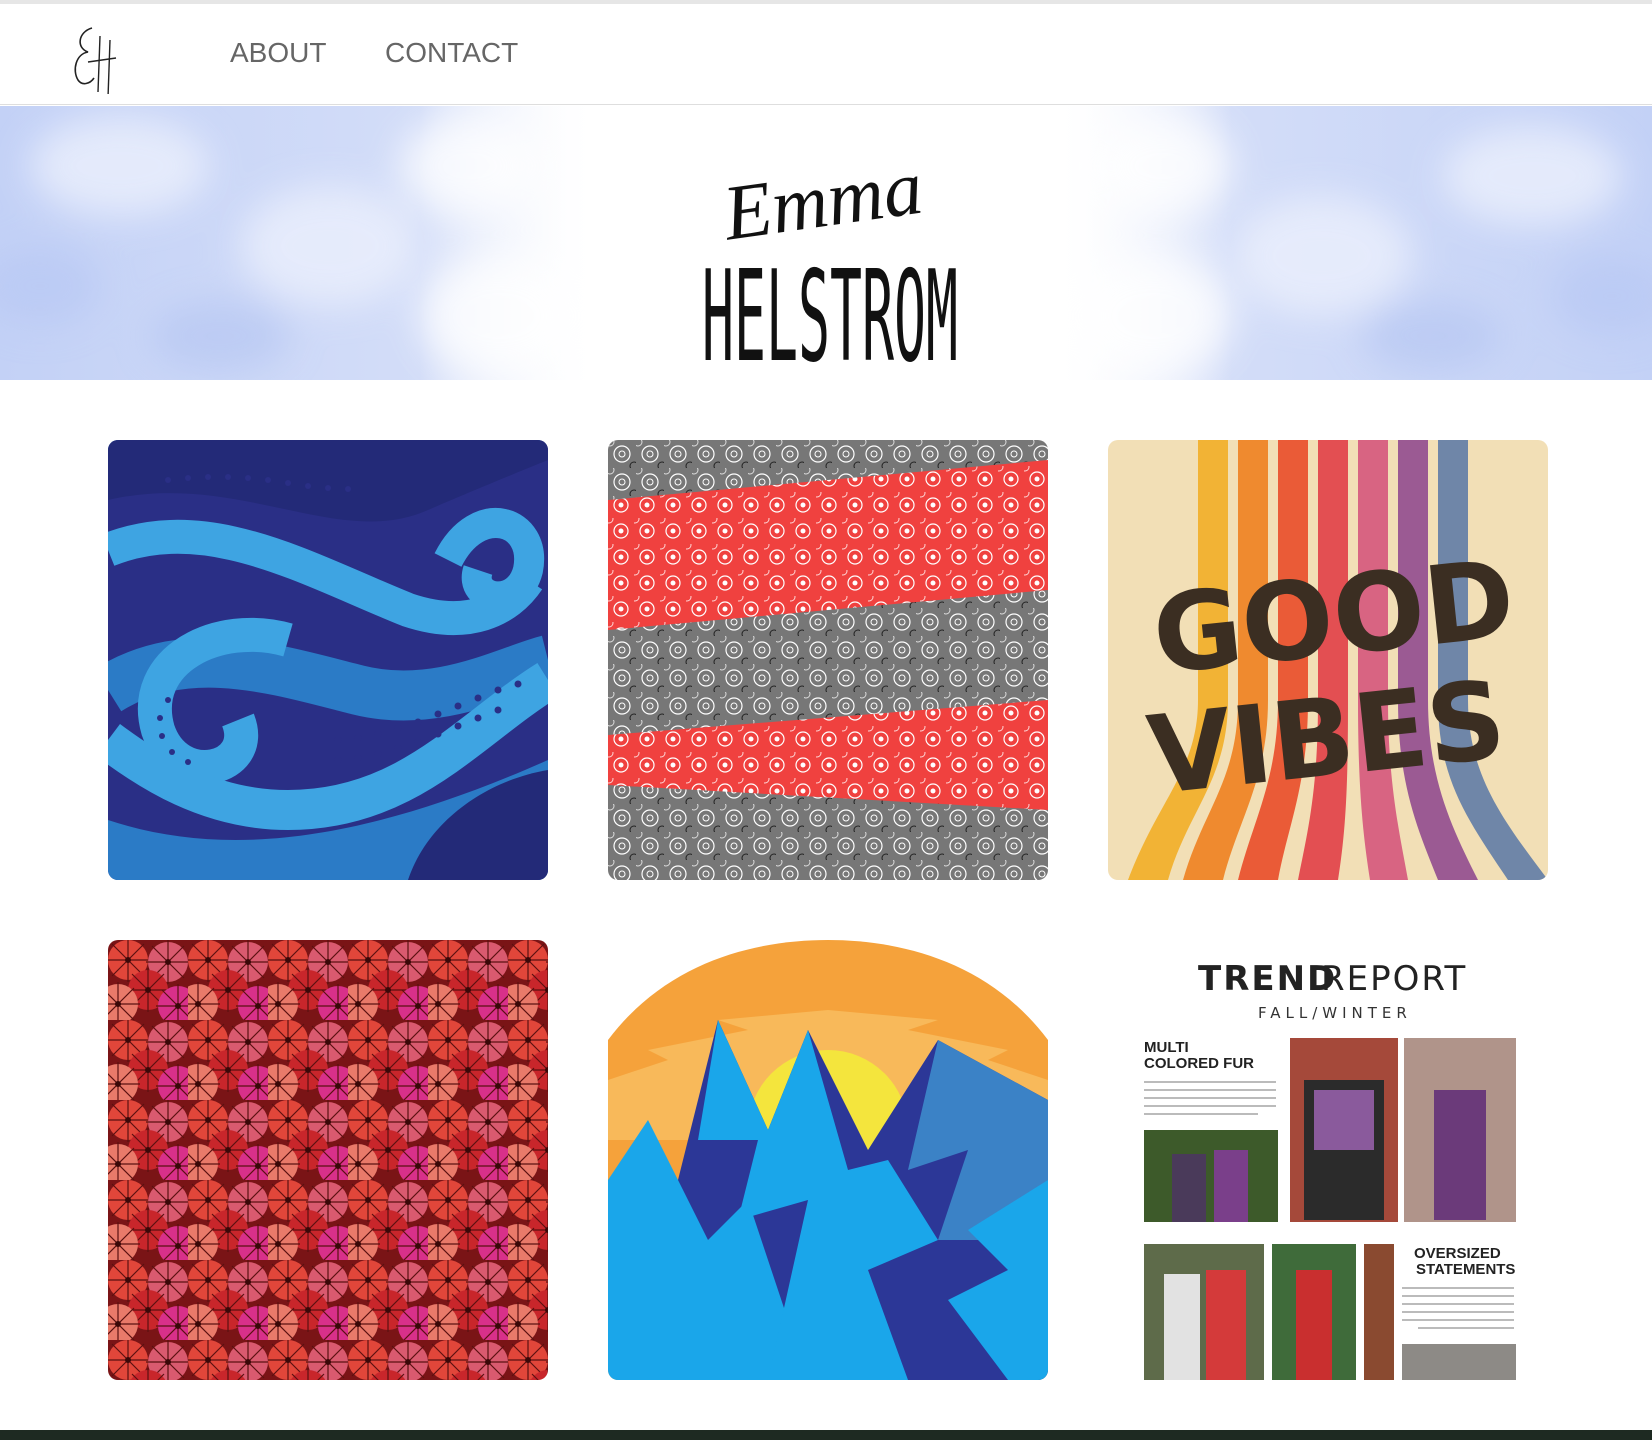 The image size is (1652, 1440). What do you see at coordinates (826, 1435) in the screenshot?
I see `window-bottom-edge` at bounding box center [826, 1435].